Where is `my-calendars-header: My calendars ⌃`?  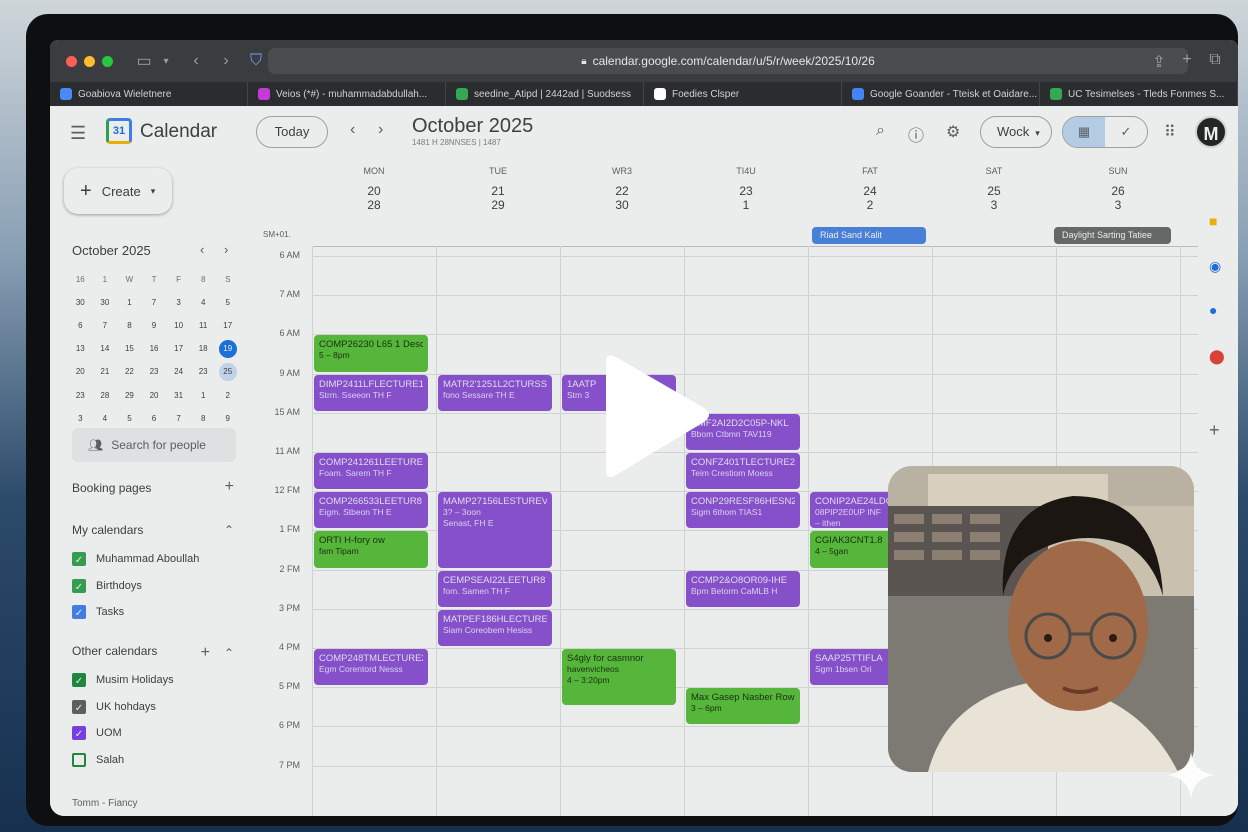 my-calendars-header: My calendars ⌃ is located at coordinates (153, 530).